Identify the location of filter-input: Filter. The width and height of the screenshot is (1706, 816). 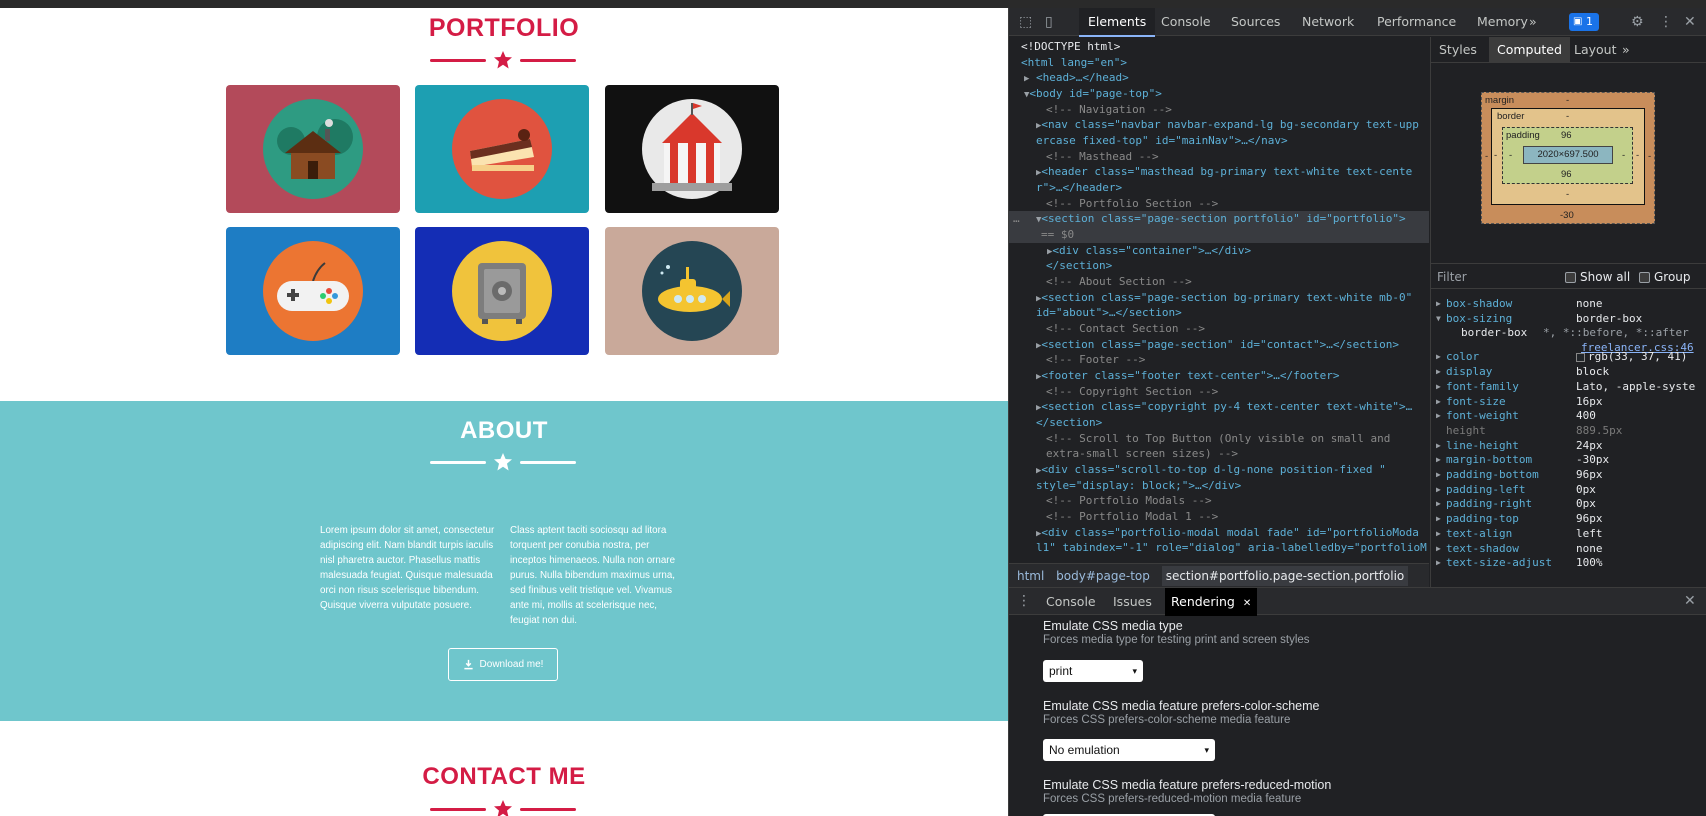
(1452, 277).